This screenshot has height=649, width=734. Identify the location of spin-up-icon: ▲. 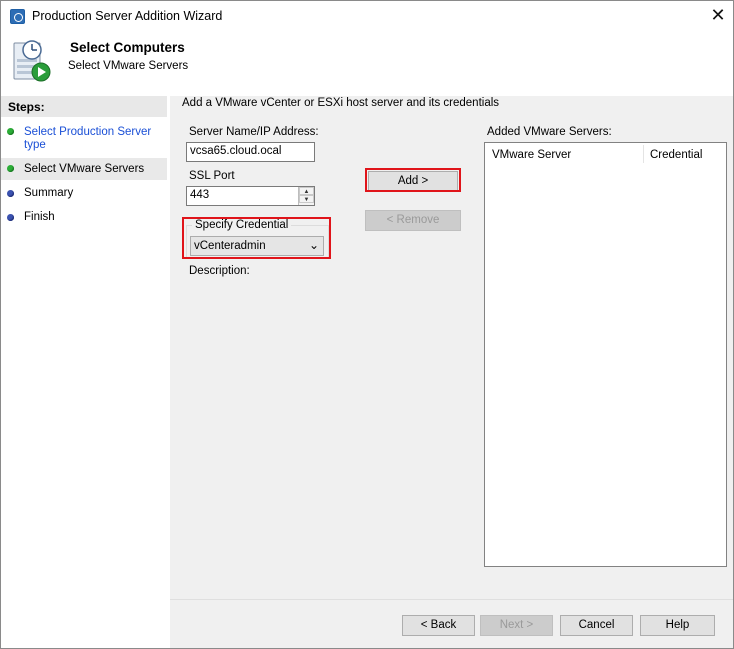
(306, 191).